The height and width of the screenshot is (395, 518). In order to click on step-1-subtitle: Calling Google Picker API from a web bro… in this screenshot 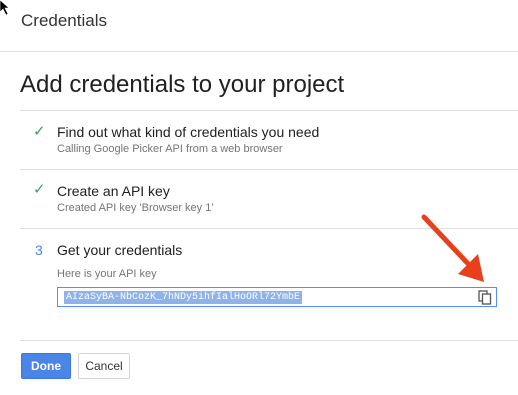, I will do `click(170, 149)`.